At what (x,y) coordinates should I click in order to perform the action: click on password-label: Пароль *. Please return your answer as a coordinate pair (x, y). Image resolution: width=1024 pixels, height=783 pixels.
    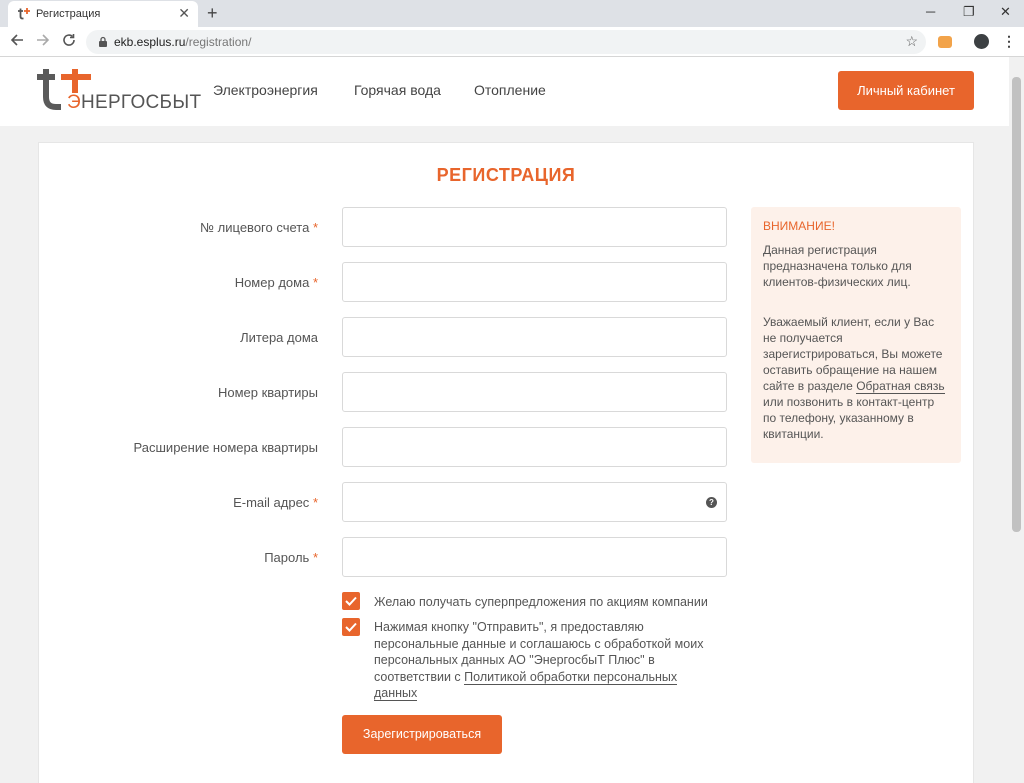
    Looking at the image, I should click on (291, 557).